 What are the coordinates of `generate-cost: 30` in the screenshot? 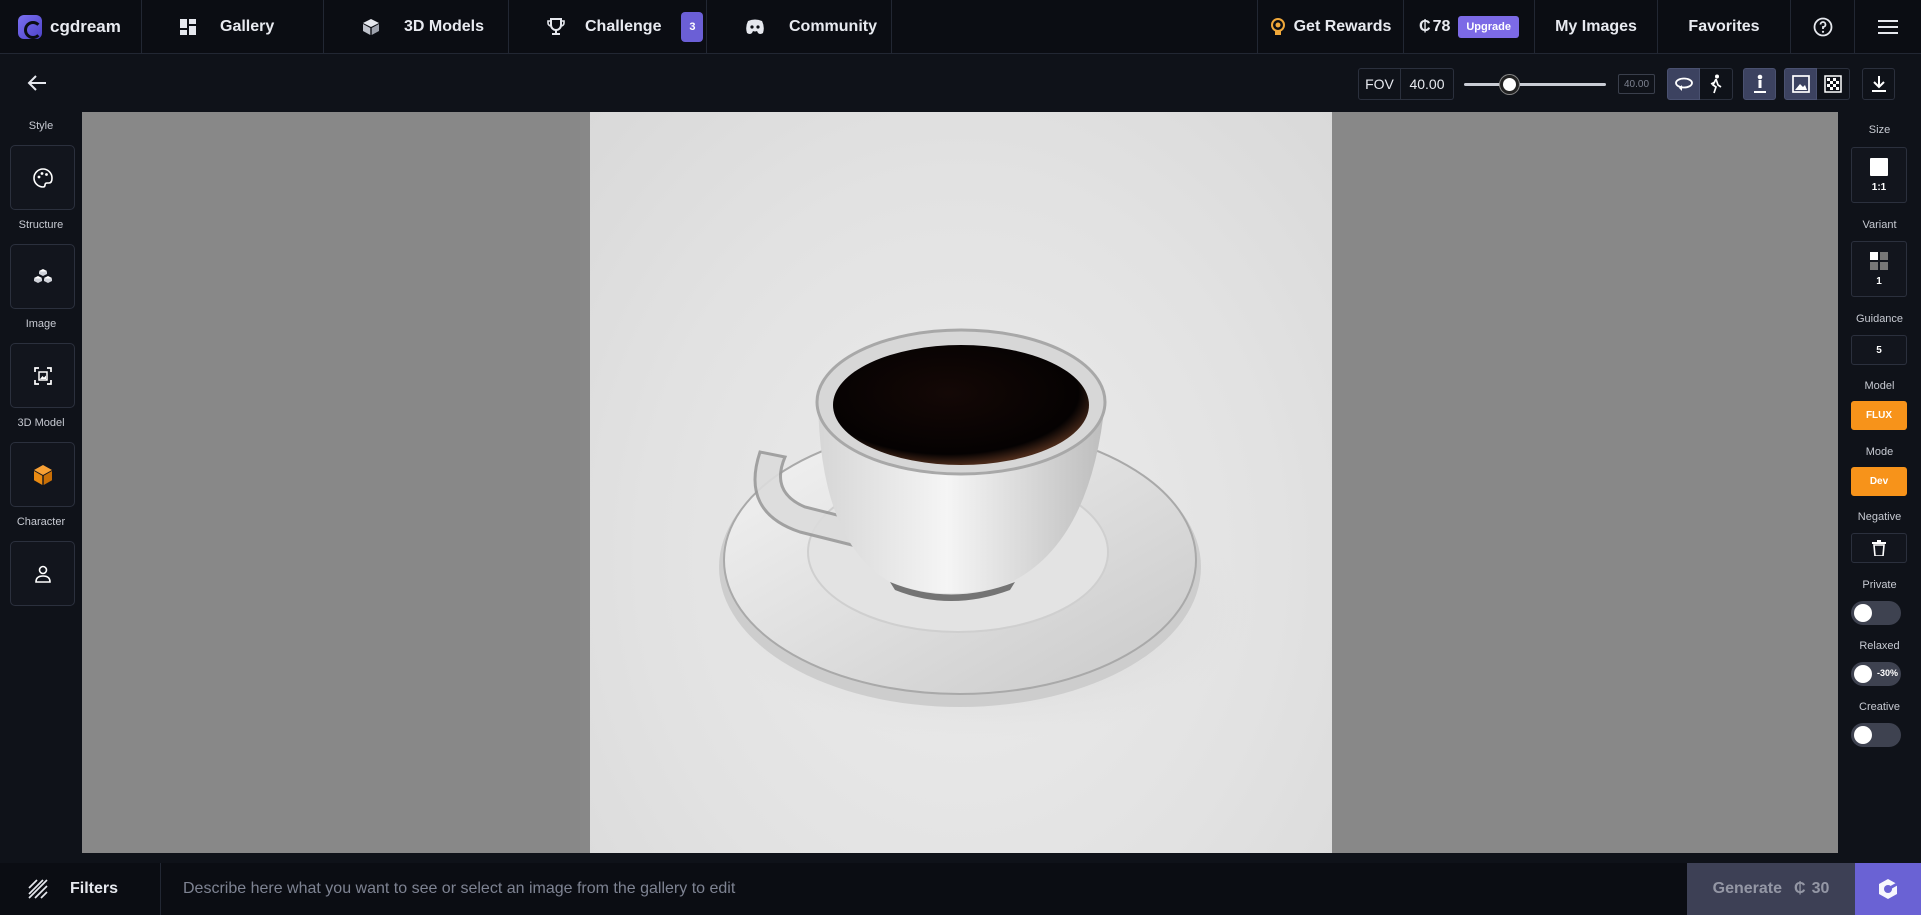 It's located at (1820, 888).